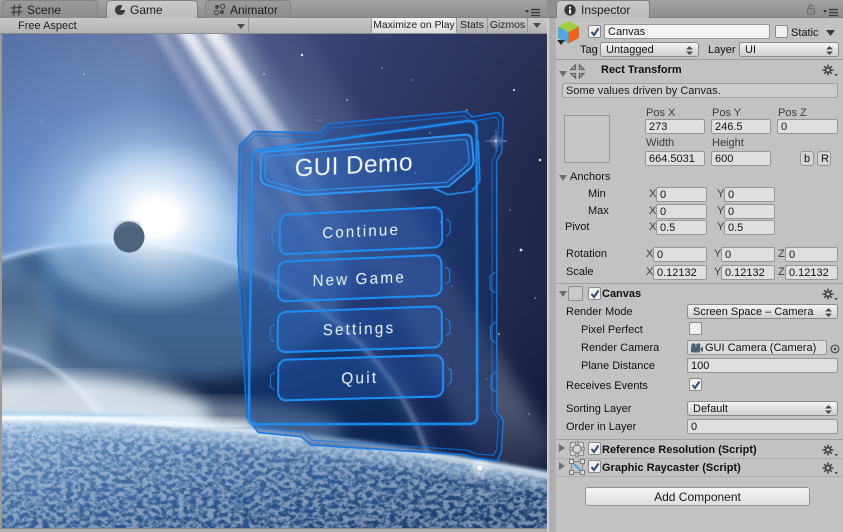 This screenshot has height=532, width=843. What do you see at coordinates (361, 232) in the screenshot?
I see `svg-text: Continue` at bounding box center [361, 232].